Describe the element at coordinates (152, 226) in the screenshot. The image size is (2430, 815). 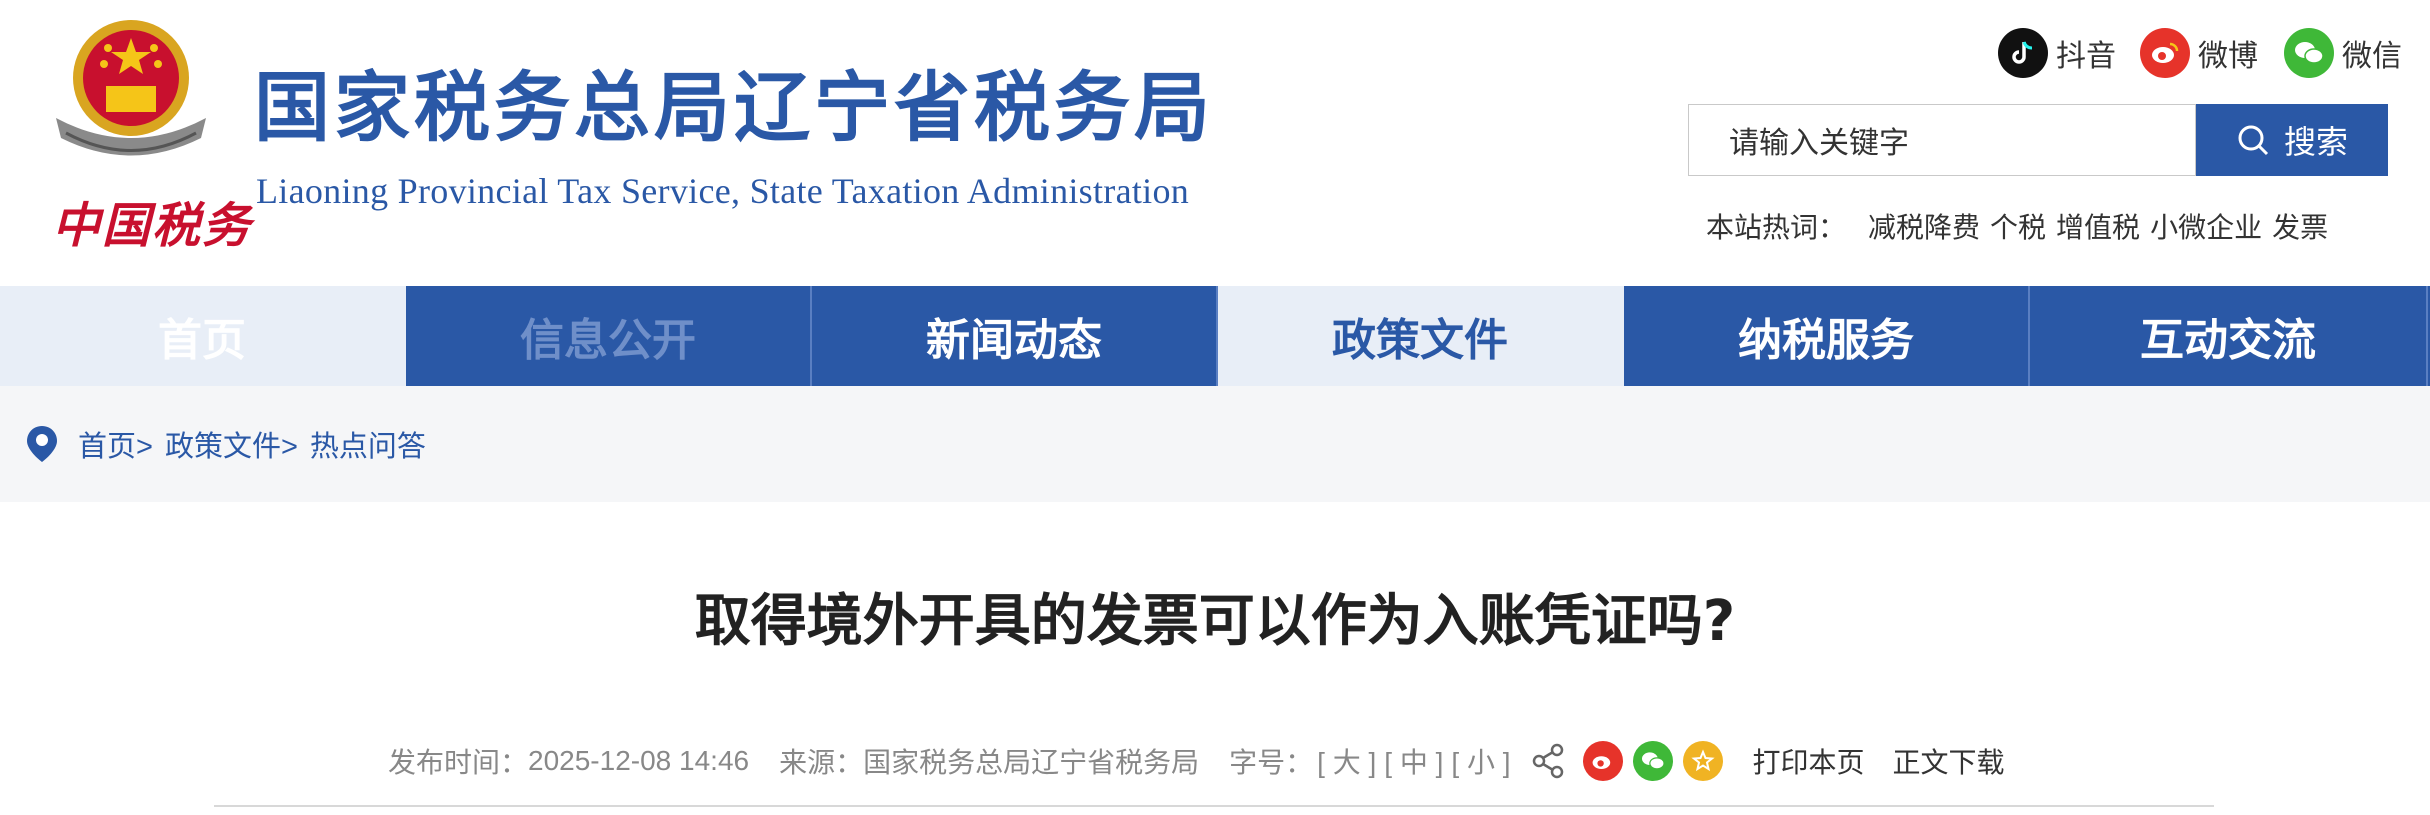
I see `china-tax-signature-logo: 中国税务` at that location.